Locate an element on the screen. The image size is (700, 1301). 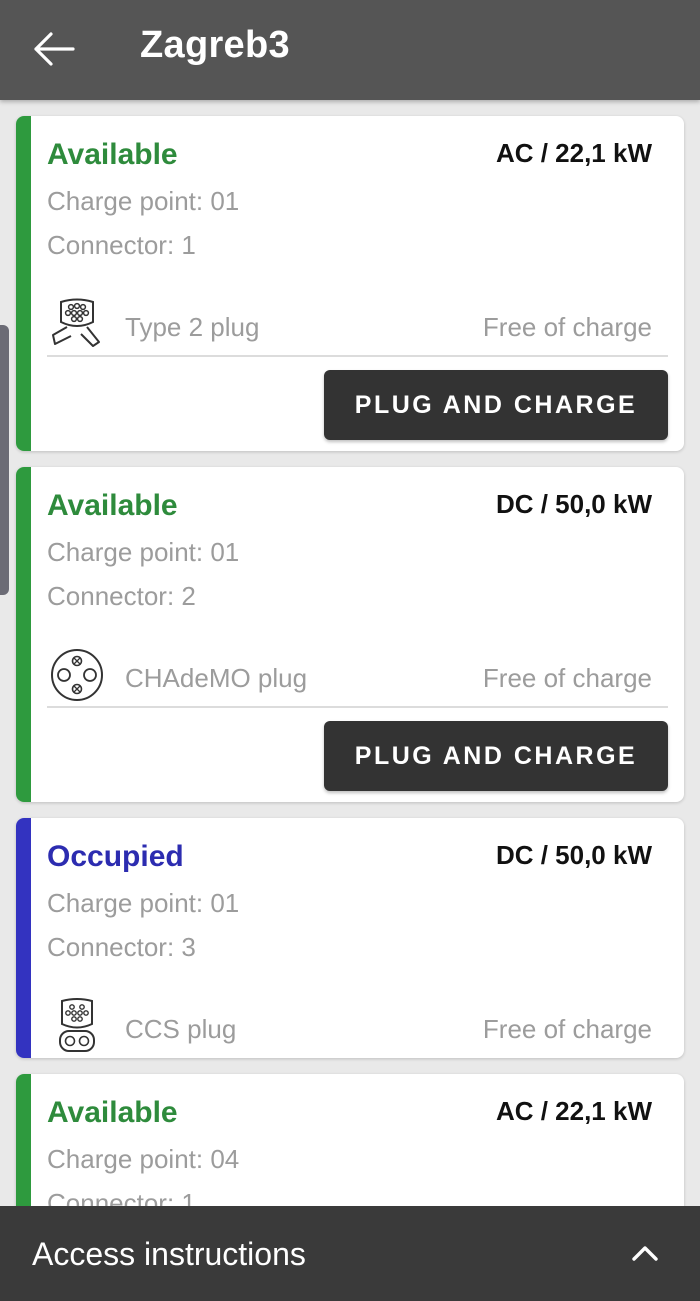
access-instructions-panel: Access instructions is located at coordinates (350, 1253).